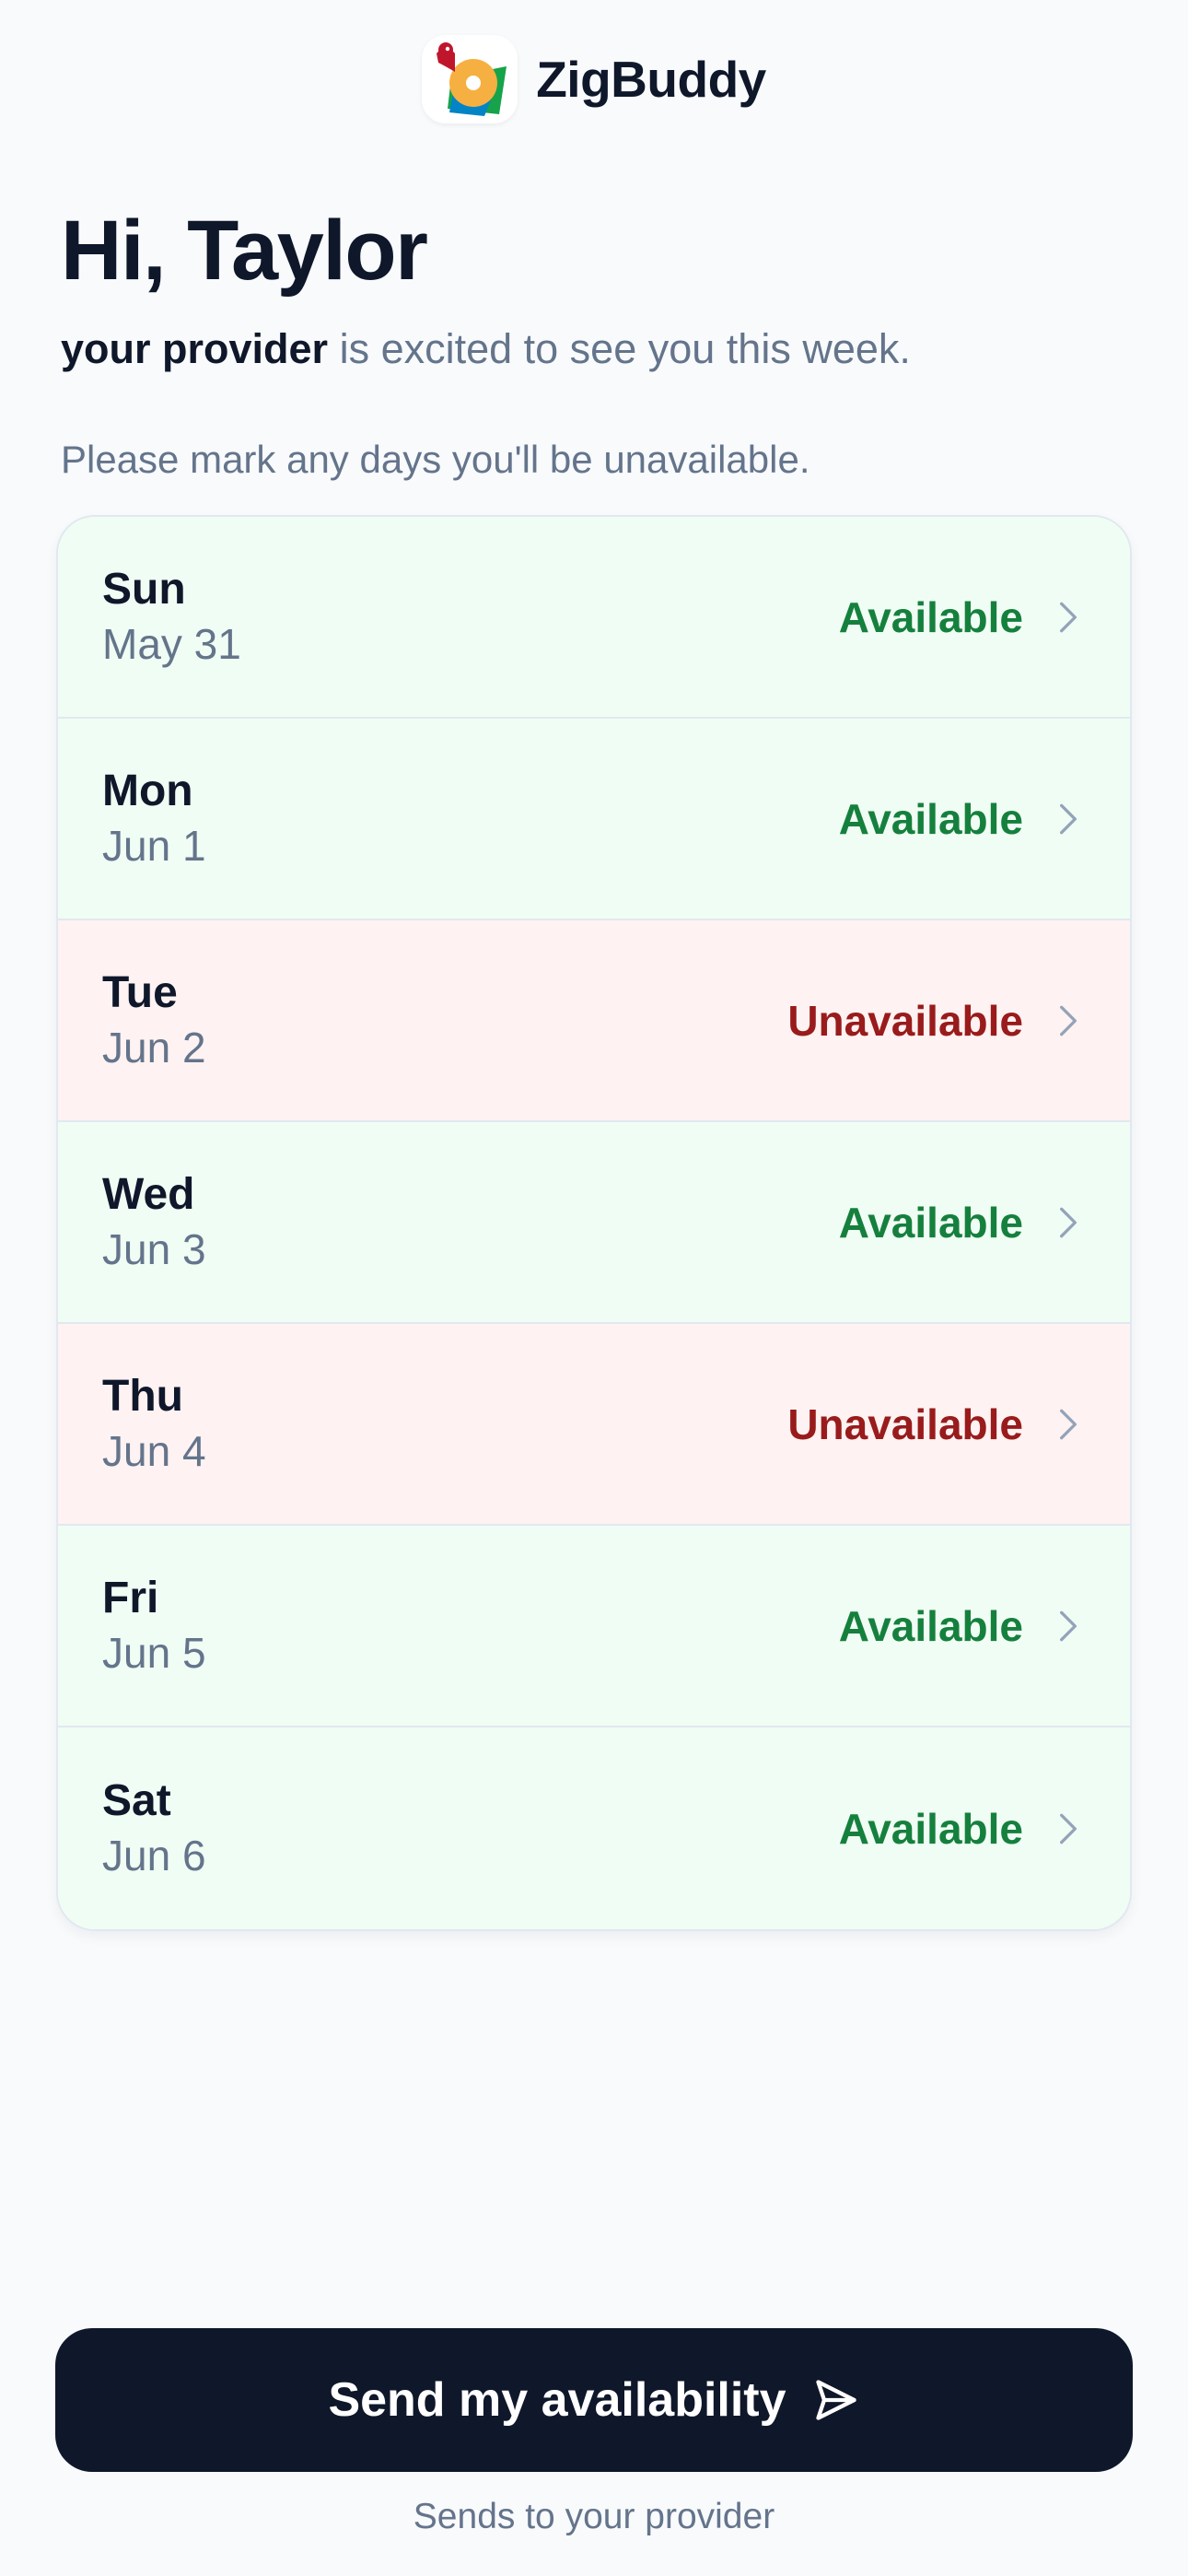  What do you see at coordinates (148, 1194) in the screenshot?
I see `day-name: Wed` at bounding box center [148, 1194].